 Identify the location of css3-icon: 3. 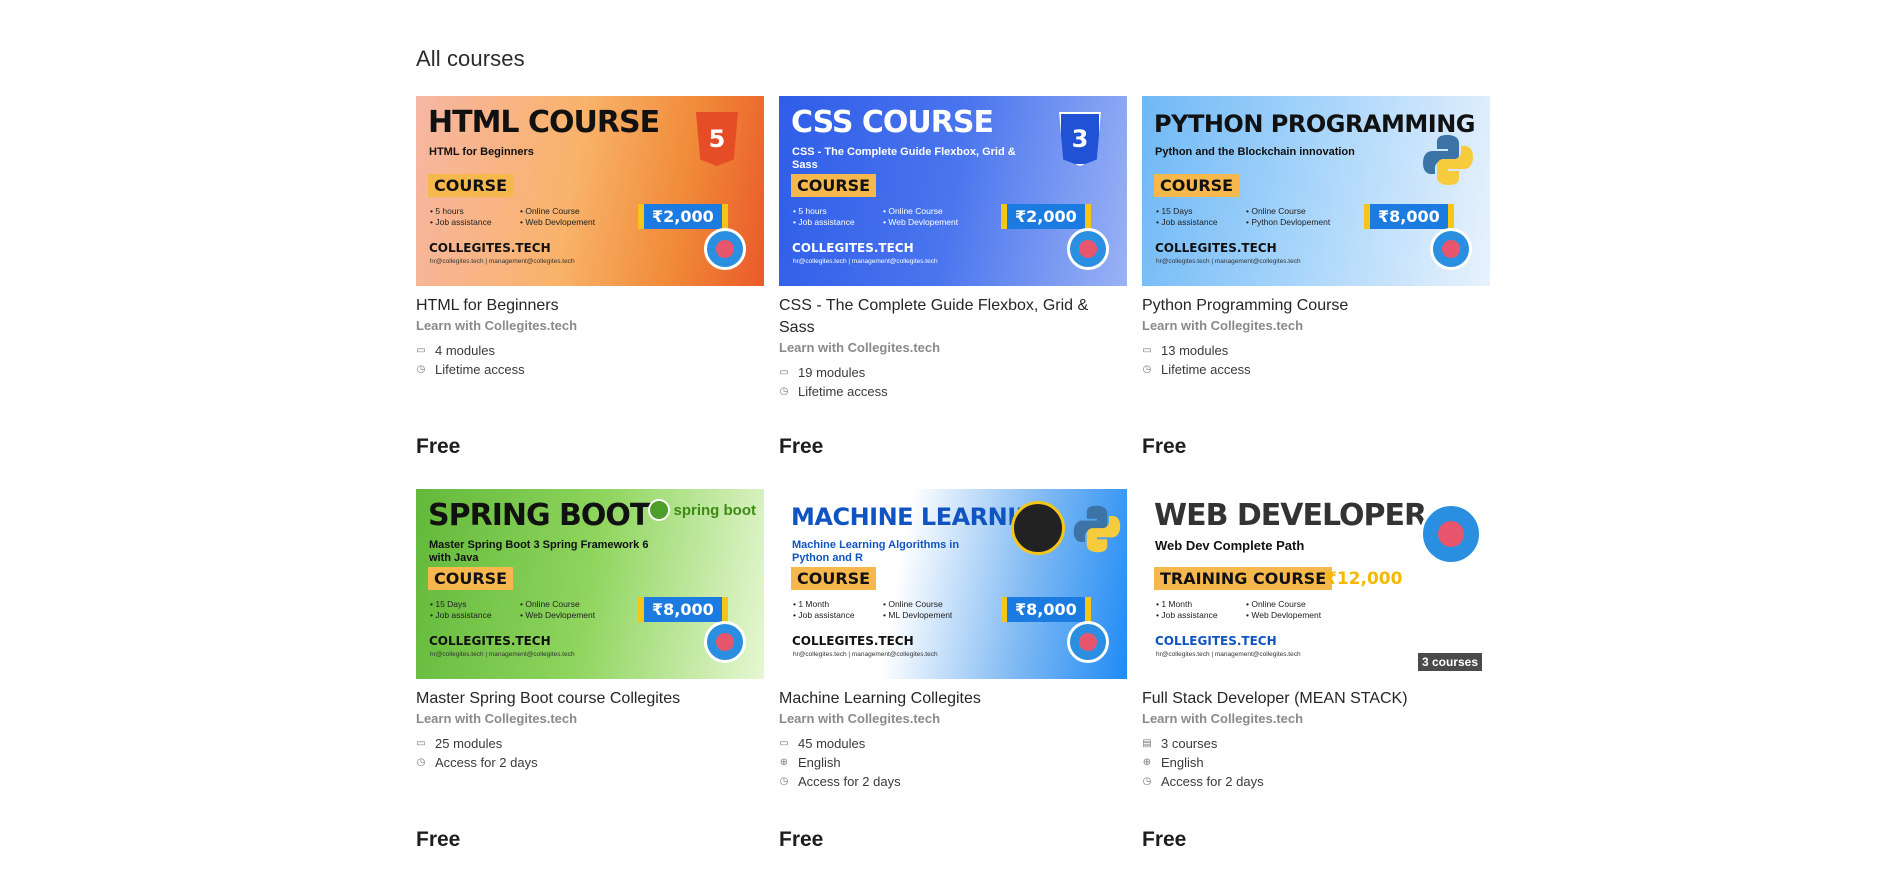
(1080, 139).